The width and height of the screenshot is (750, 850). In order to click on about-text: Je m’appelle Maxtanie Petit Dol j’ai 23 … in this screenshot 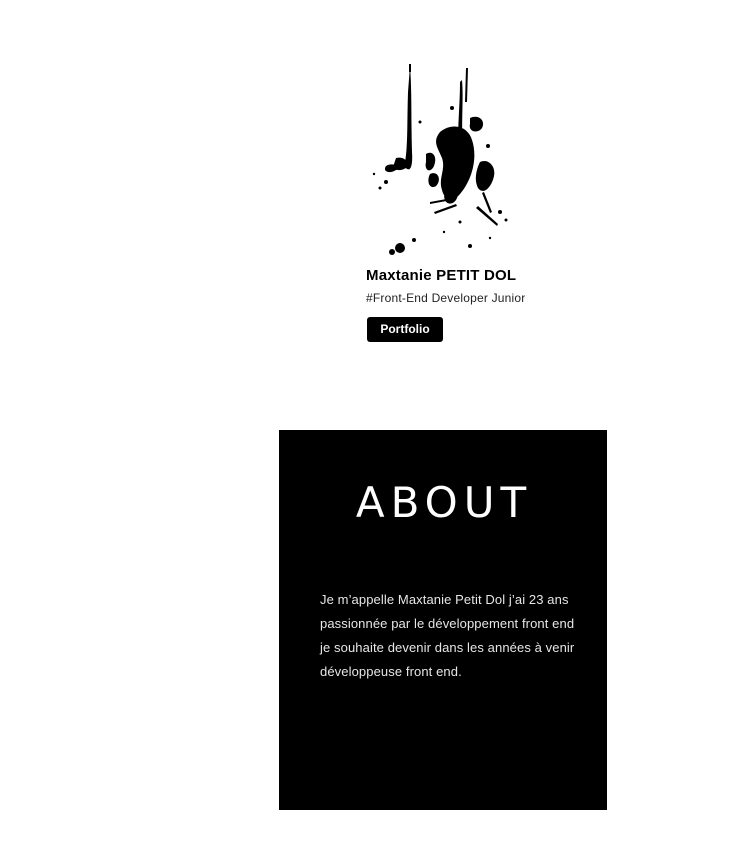, I will do `click(455, 636)`.